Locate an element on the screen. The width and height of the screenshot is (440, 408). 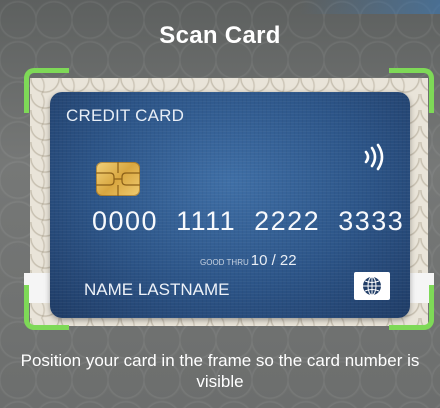
frame-corner-top-left is located at coordinates (46, 90).